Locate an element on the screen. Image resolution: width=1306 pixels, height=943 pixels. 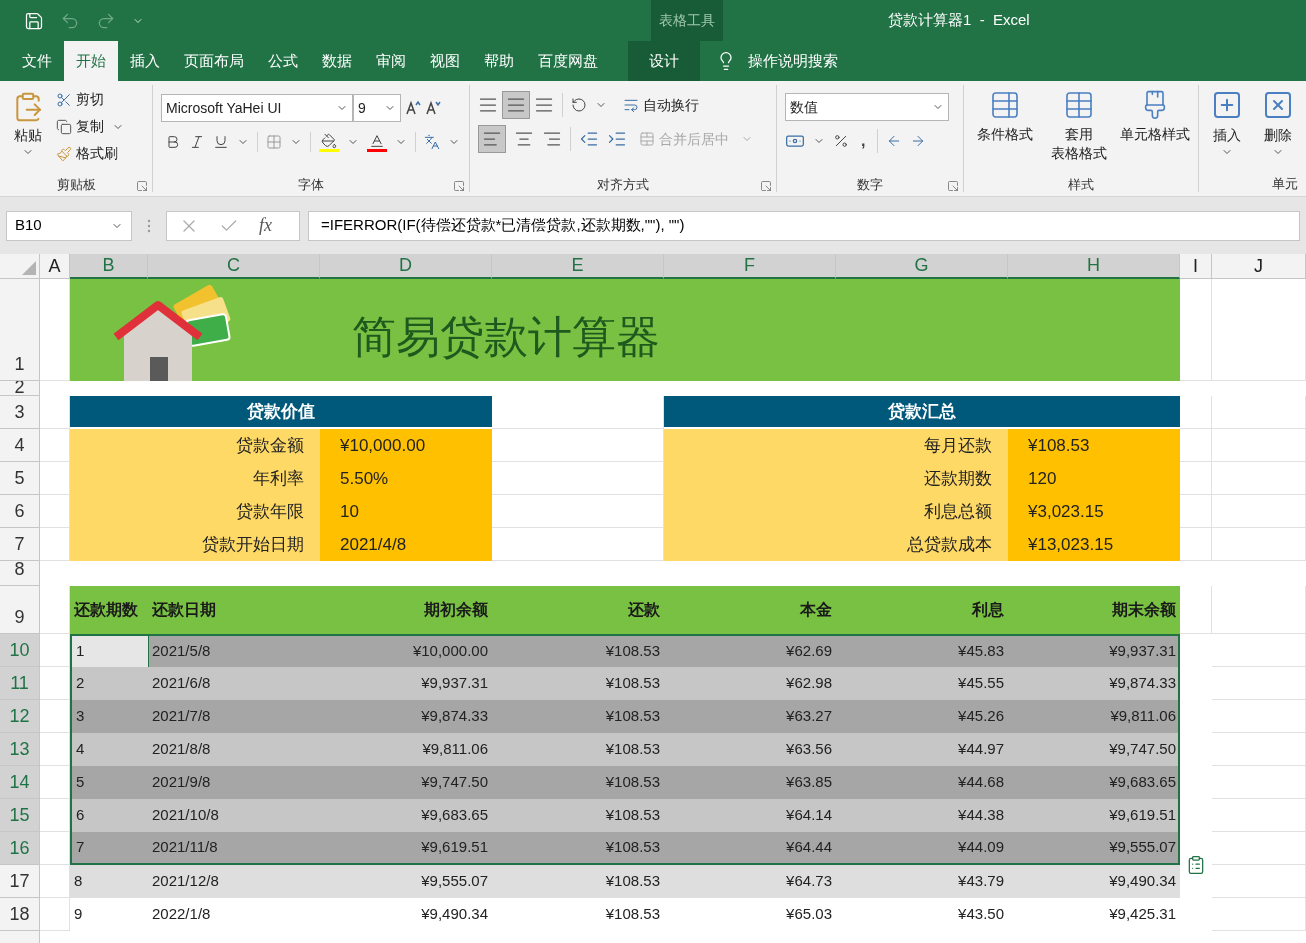
insert-cells-button: 插入 is located at coordinates (1226, 117).